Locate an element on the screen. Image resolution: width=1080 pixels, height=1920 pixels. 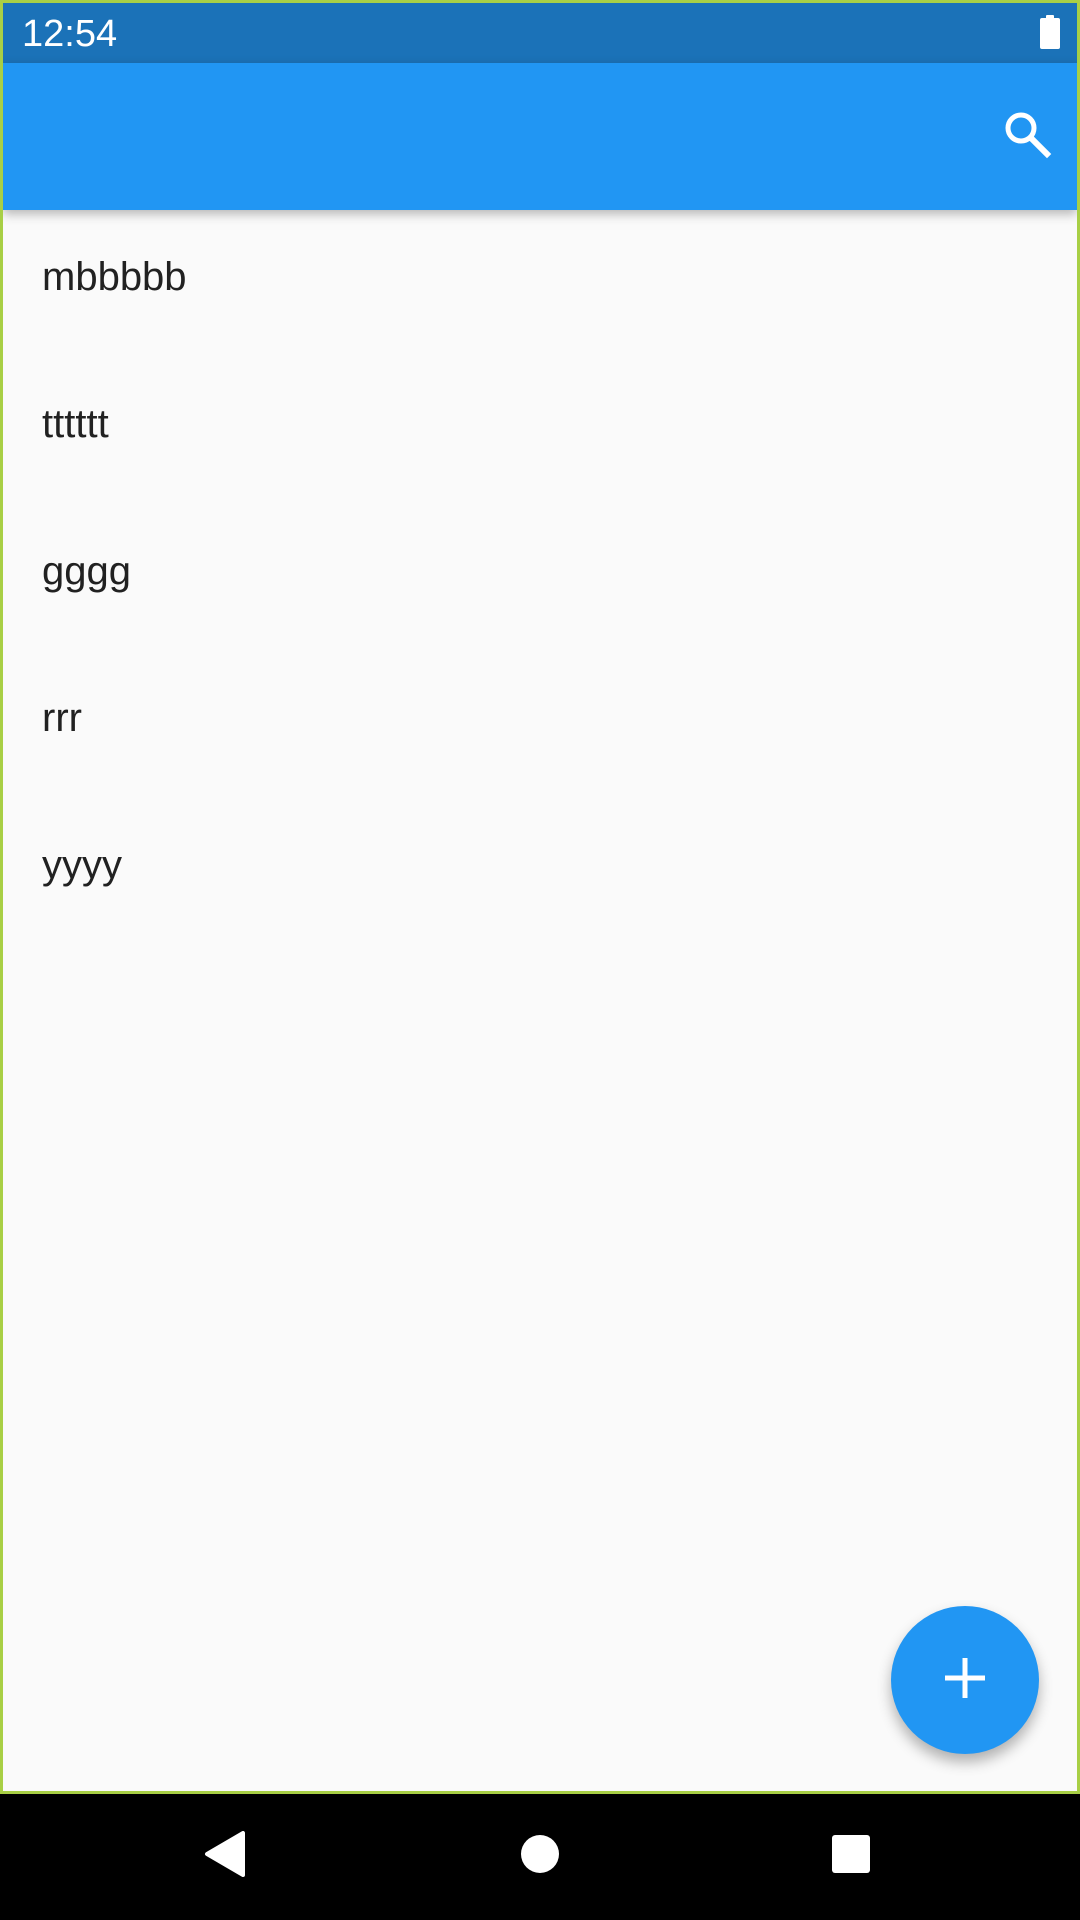
home-button is located at coordinates (540, 1856).